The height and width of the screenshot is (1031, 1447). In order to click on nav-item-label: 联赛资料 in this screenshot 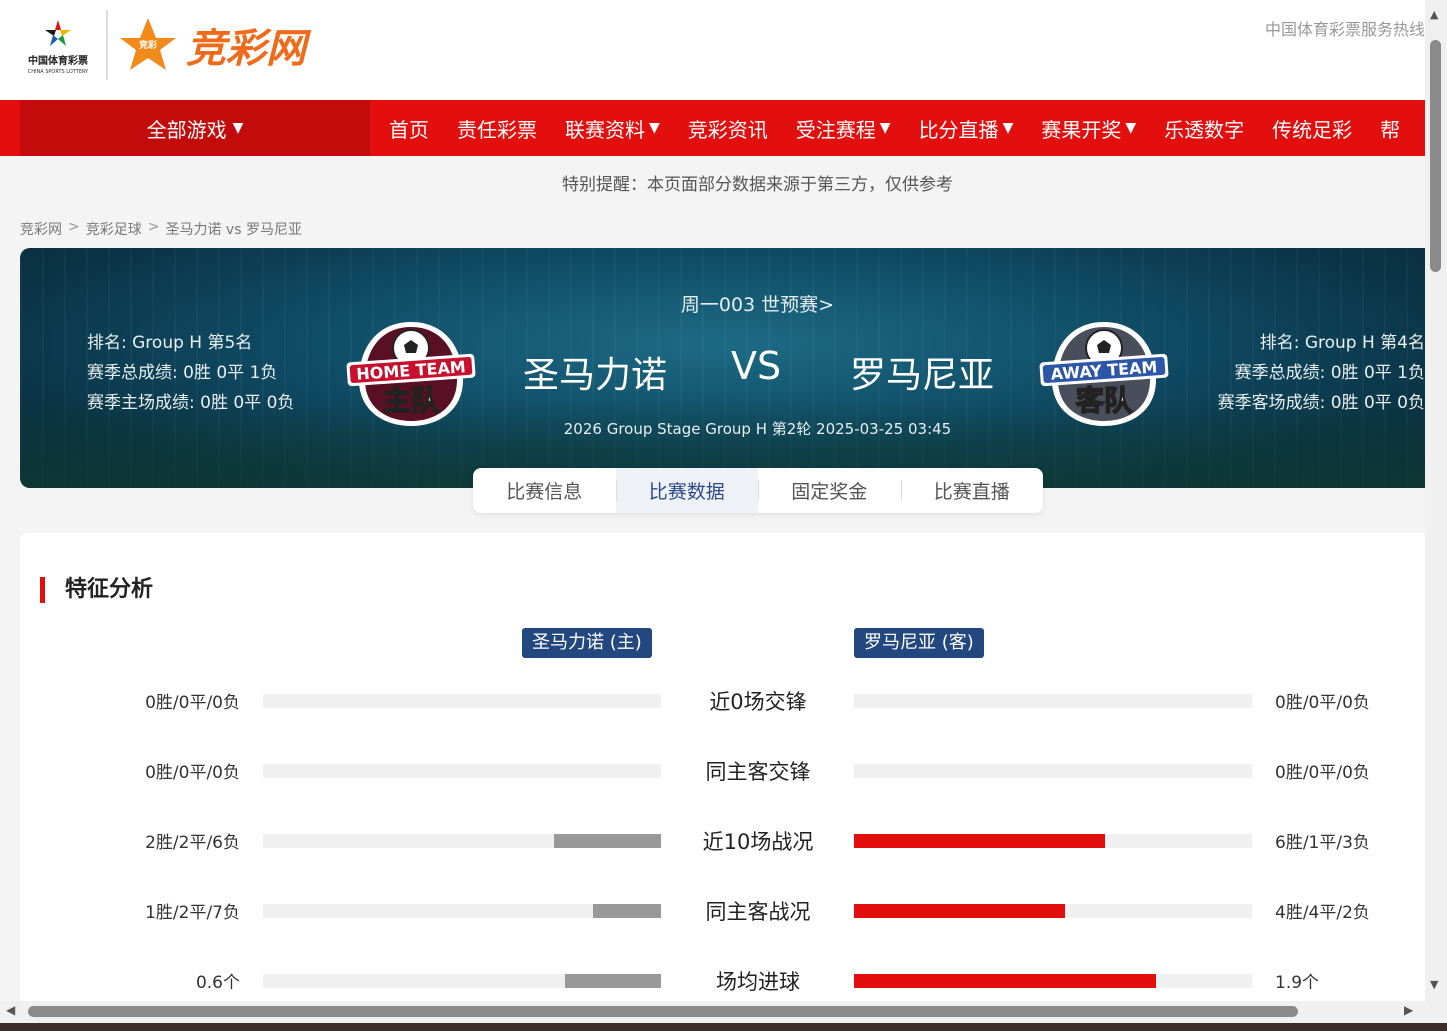, I will do `click(605, 129)`.